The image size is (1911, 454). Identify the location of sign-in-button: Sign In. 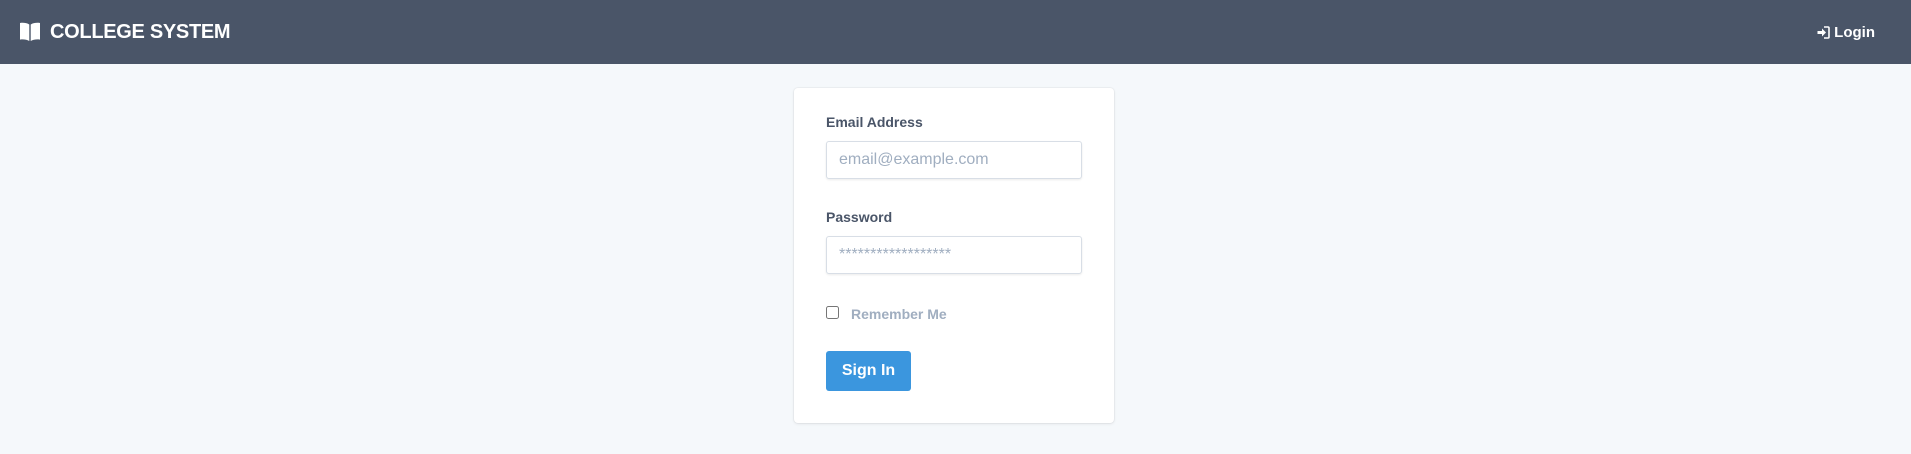
(868, 371).